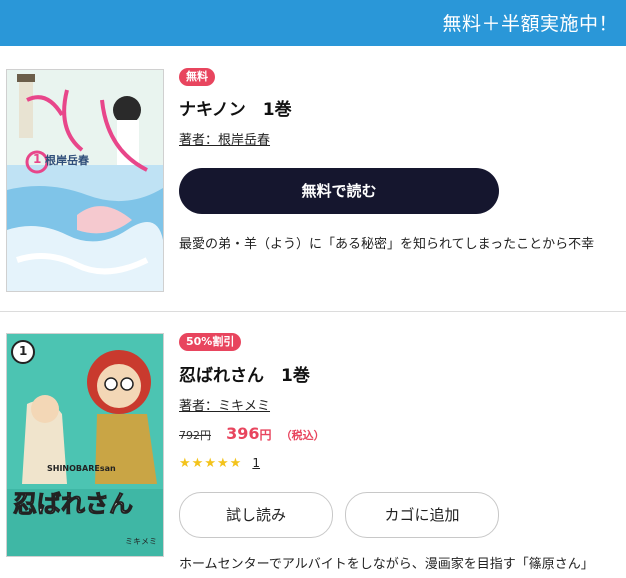 Image resolution: width=626 pixels, height=578 pixels. I want to click on product-title: 忍ばれさん 1巻, so click(244, 373).